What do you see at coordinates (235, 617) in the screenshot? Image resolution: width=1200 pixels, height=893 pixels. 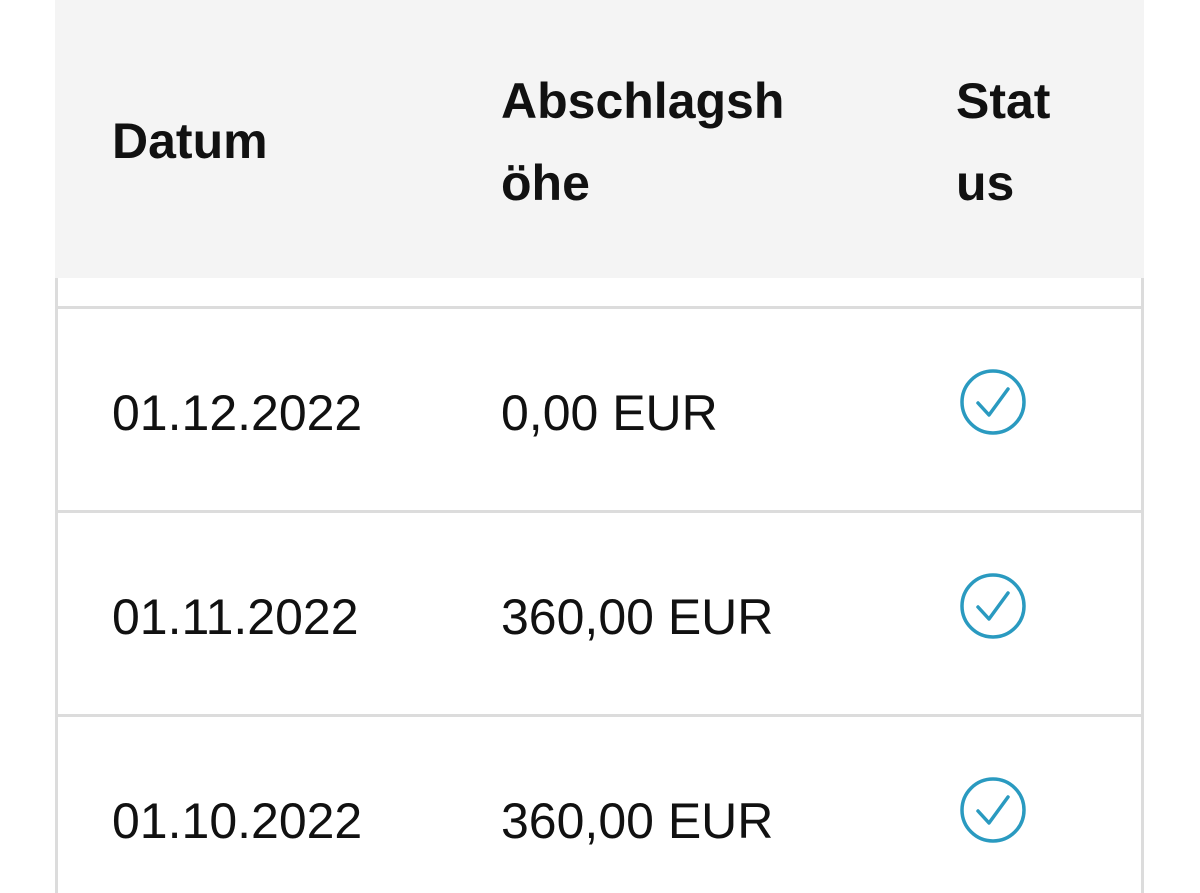 I see `row-date: 01.11.2022` at bounding box center [235, 617].